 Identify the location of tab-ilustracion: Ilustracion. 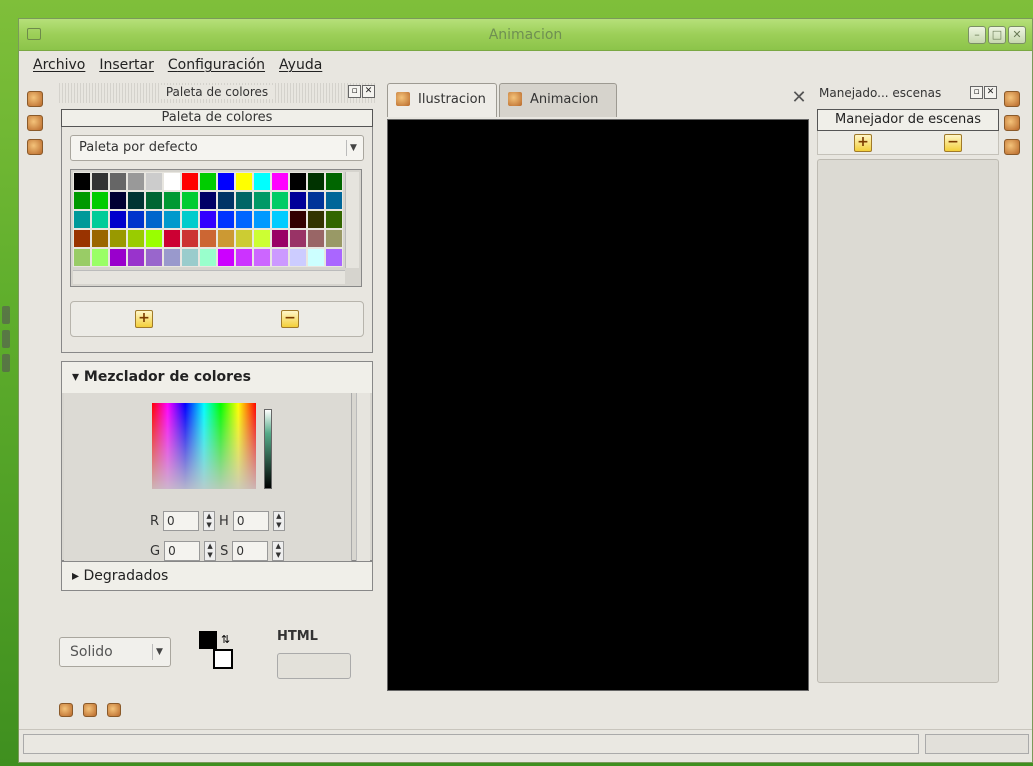
(442, 100).